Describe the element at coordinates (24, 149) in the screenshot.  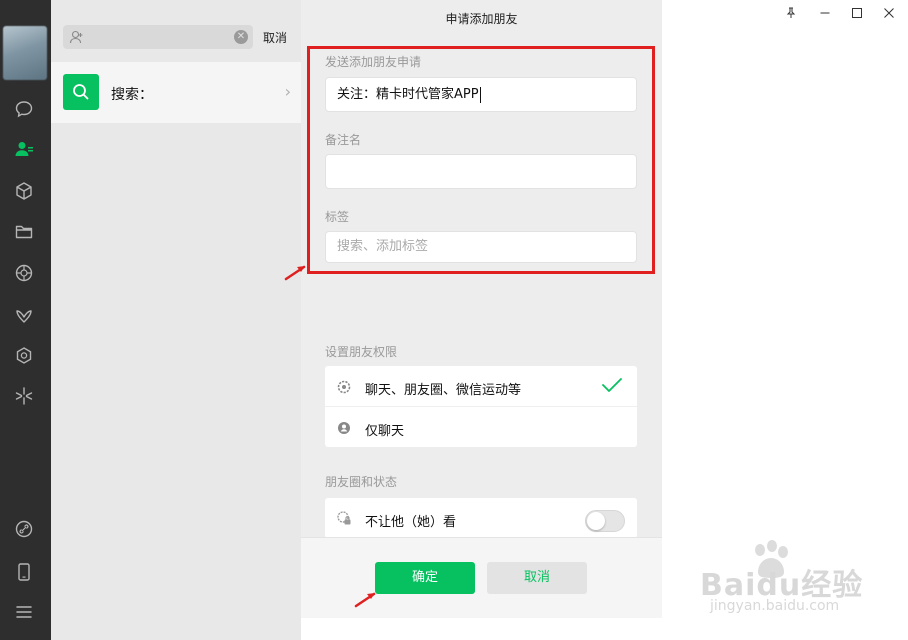
I see `contacts-icon` at that location.